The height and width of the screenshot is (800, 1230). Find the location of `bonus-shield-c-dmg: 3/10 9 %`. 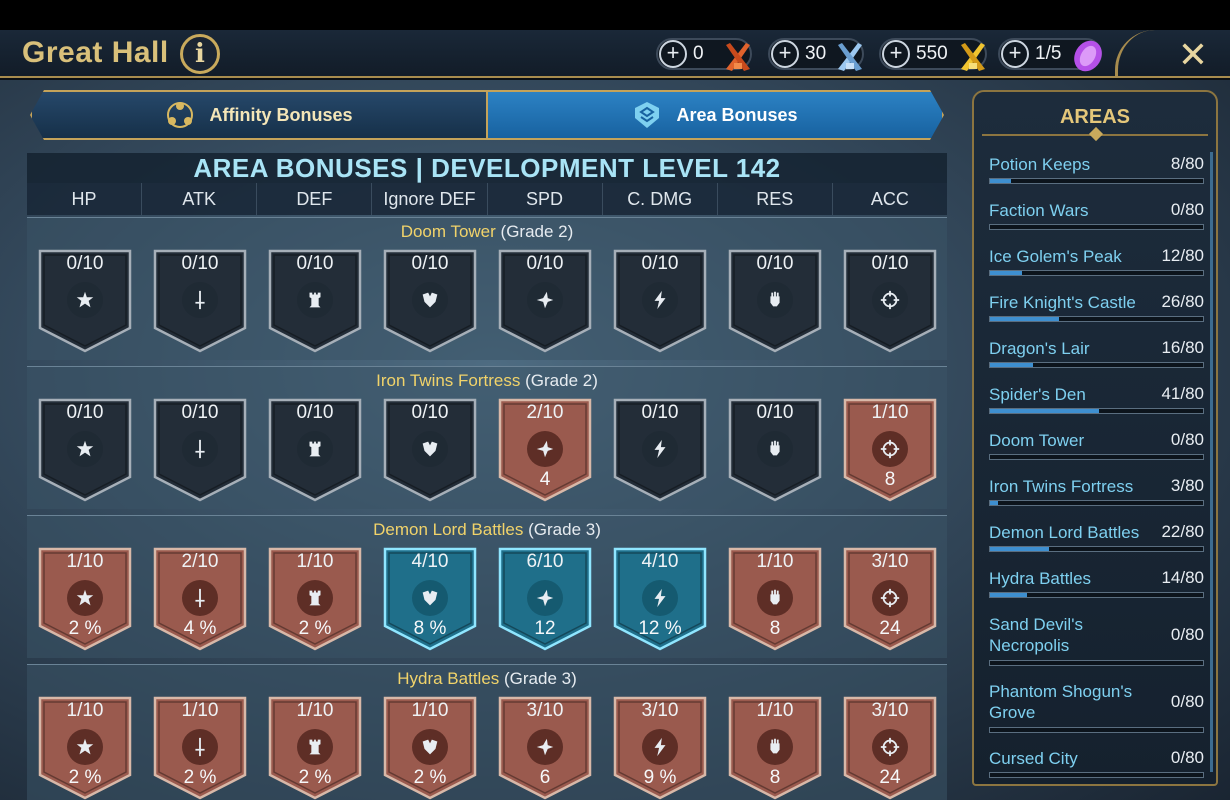

bonus-shield-c-dmg: 3/10 9 % is located at coordinates (660, 747).